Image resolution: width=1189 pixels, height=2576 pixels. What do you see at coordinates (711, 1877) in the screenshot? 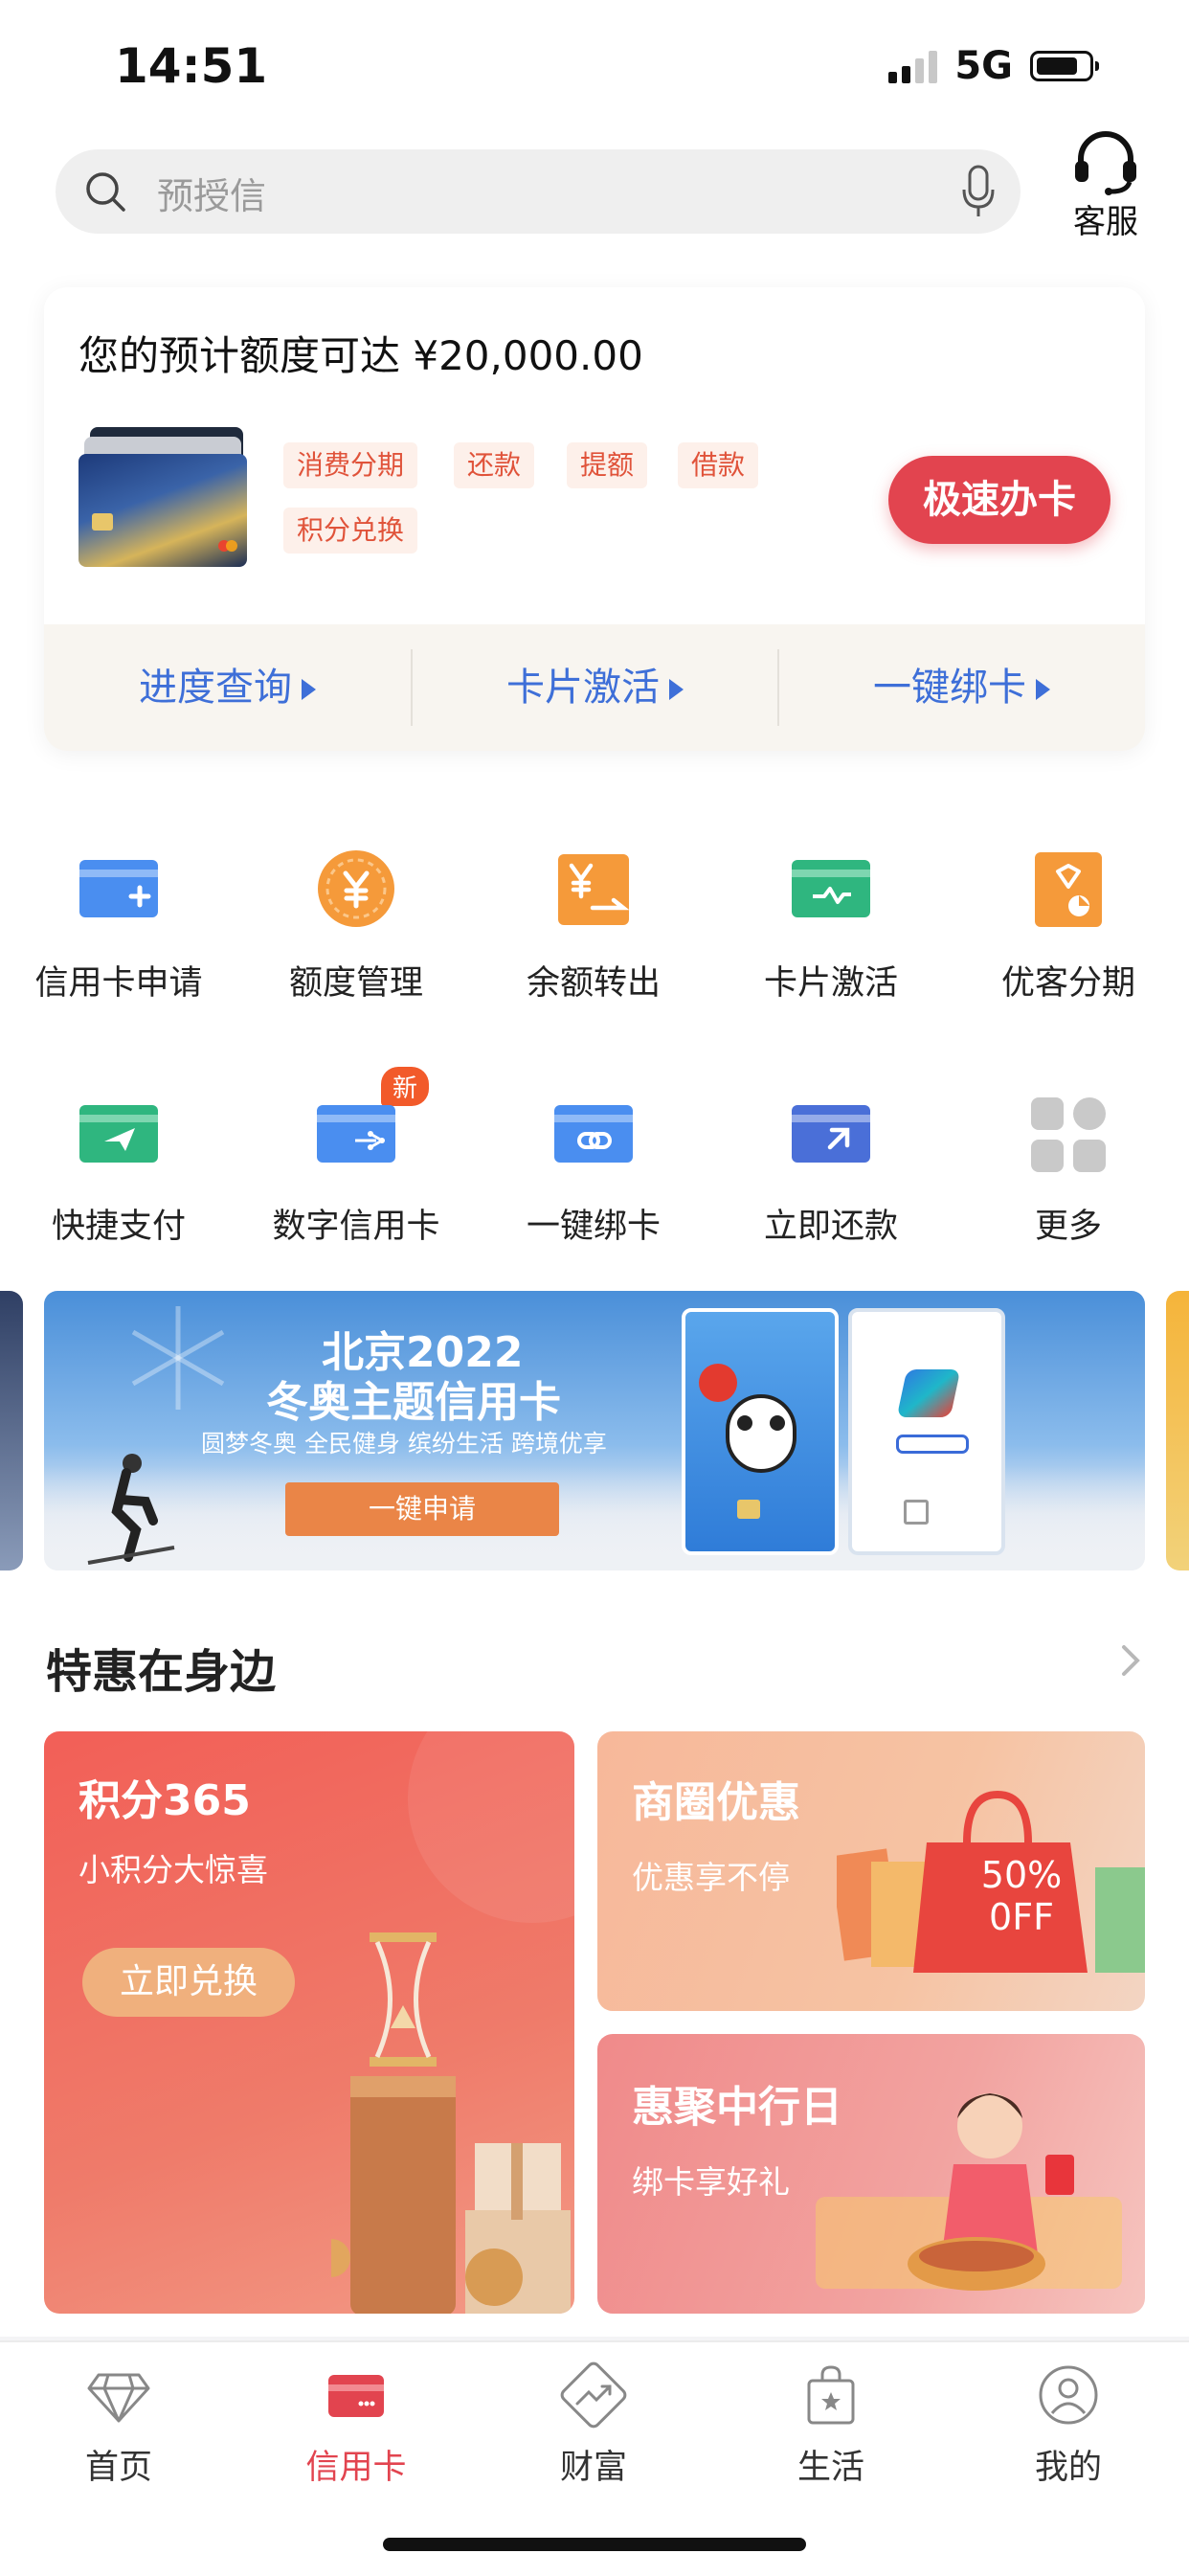
I see `tile-subtitle: 优惠享不停` at bounding box center [711, 1877].